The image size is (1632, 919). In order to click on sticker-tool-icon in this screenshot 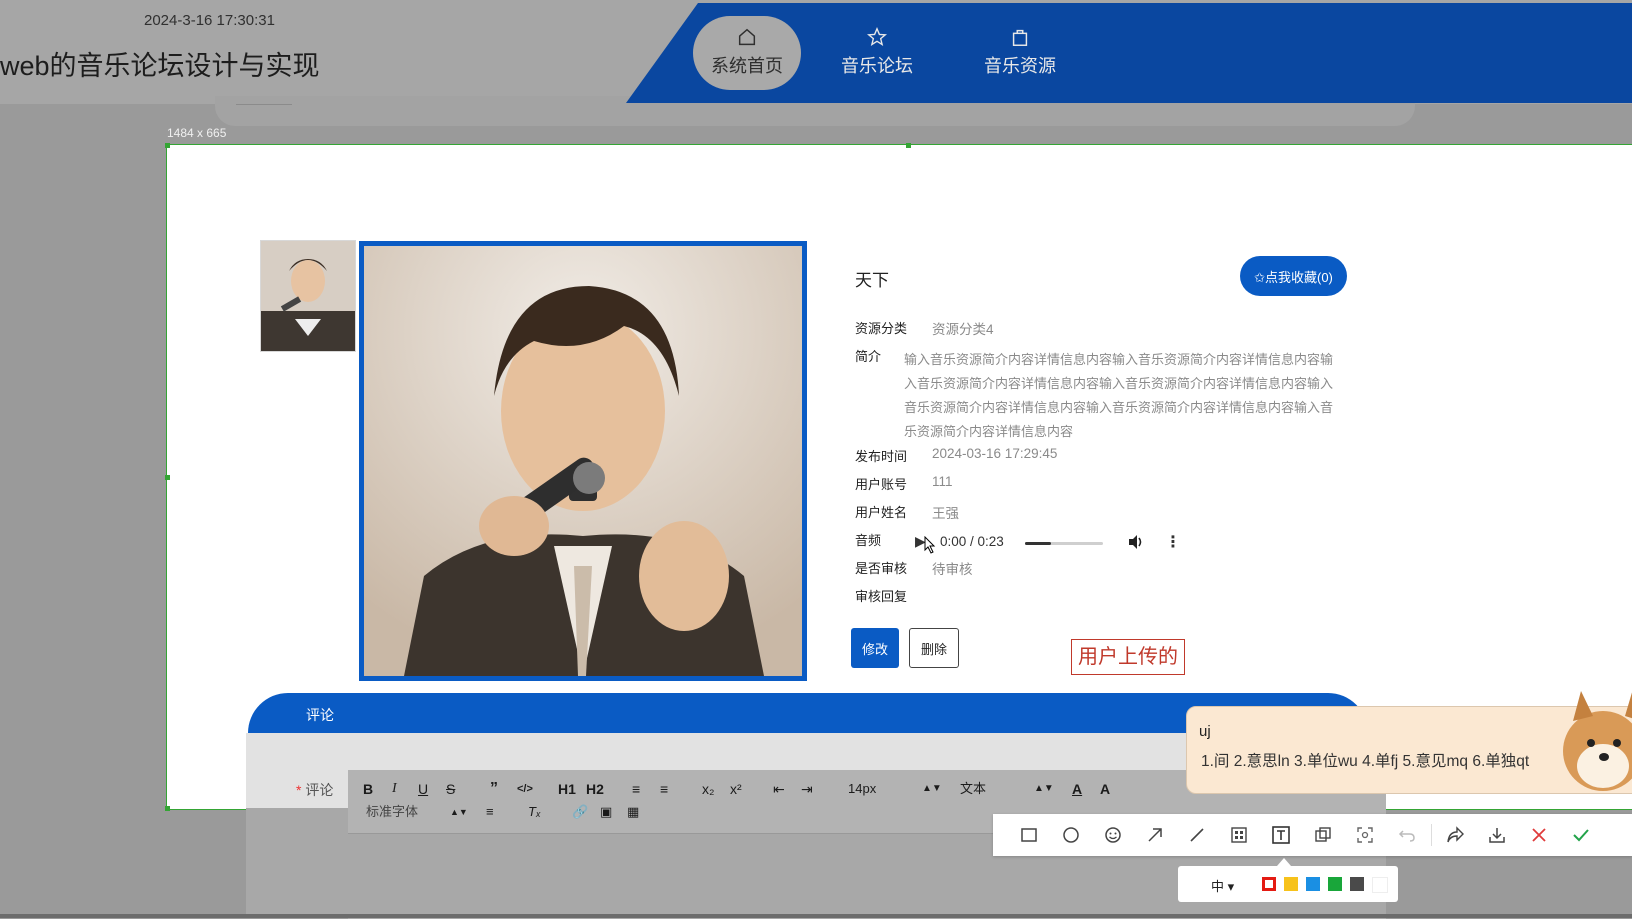, I will do `click(1323, 835)`.